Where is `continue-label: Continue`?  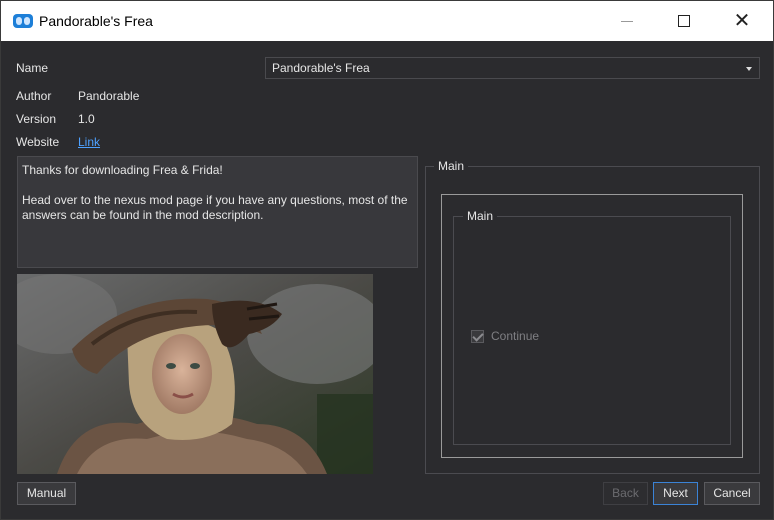
continue-label: Continue is located at coordinates (515, 336).